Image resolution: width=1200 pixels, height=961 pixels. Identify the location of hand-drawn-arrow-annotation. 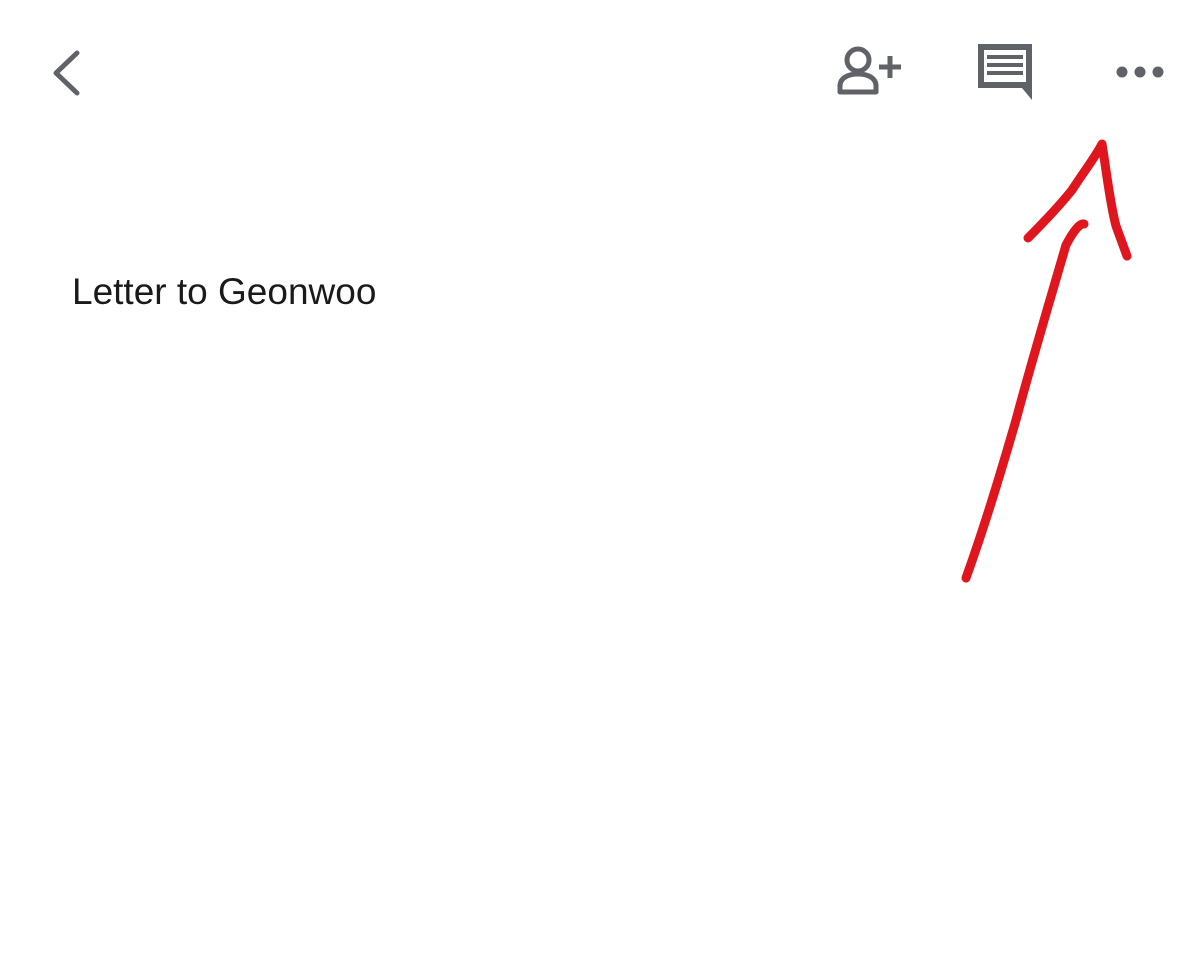
(1046, 361).